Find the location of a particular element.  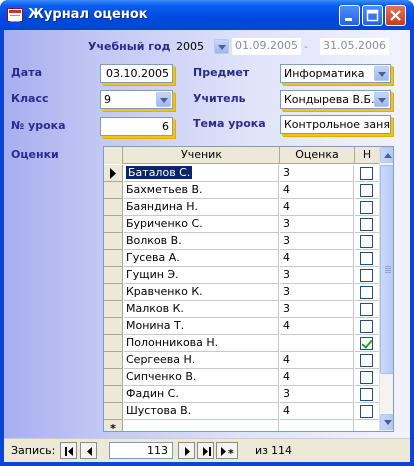

table-row: Шустова В. 4 is located at coordinates (241, 411).